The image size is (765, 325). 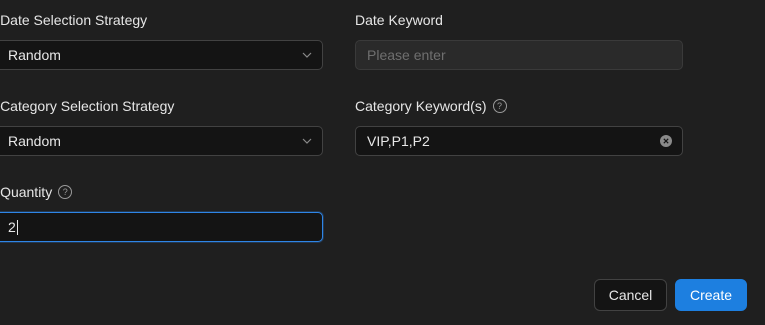 What do you see at coordinates (711, 295) in the screenshot?
I see `create-button: Create` at bounding box center [711, 295].